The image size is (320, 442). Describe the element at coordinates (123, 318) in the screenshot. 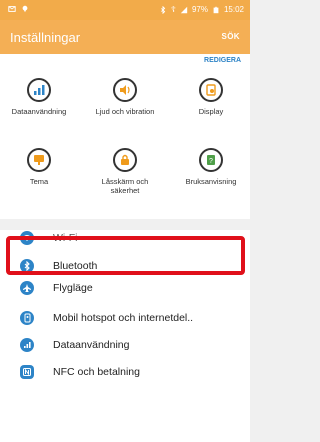

I see `setting-label: Mobil hotspot och internetdel..` at that location.